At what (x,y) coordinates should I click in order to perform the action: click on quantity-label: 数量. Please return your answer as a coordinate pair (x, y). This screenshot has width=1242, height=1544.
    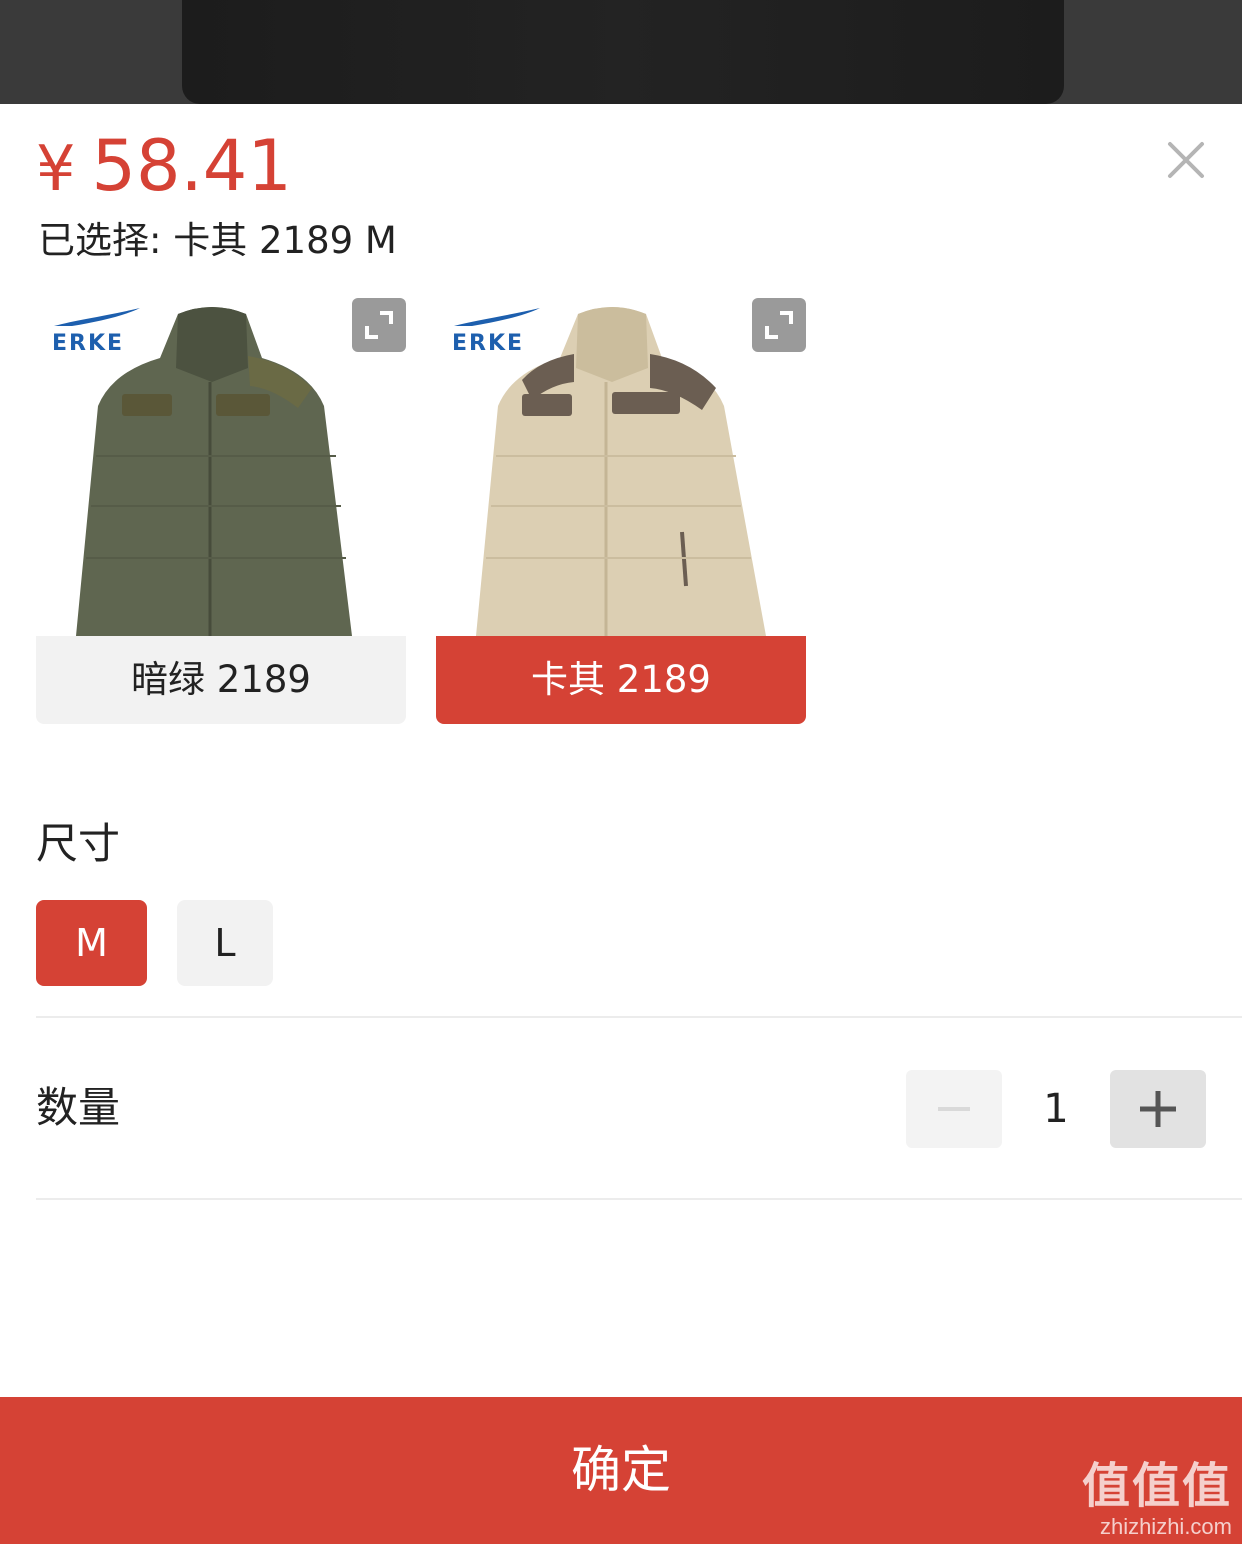
    Looking at the image, I should click on (78, 1107).